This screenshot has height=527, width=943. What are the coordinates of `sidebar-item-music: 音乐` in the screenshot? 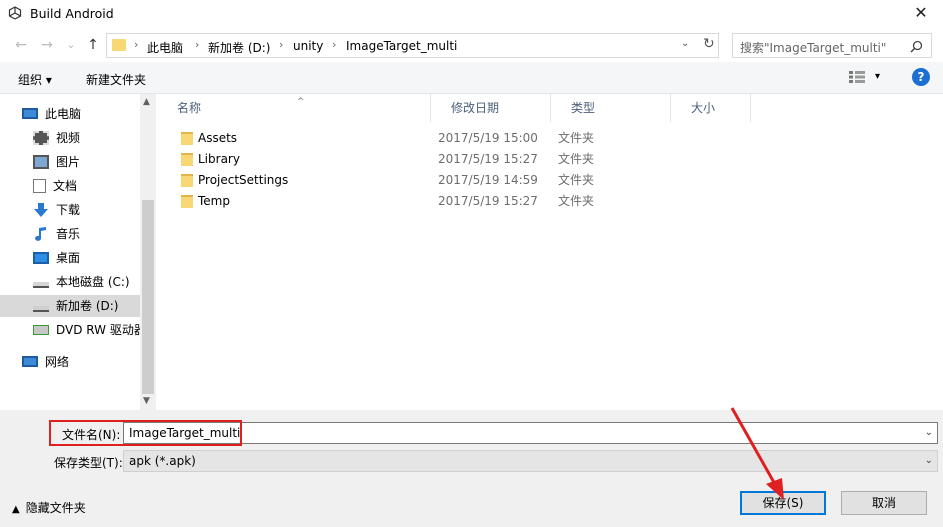 It's located at (92, 234).